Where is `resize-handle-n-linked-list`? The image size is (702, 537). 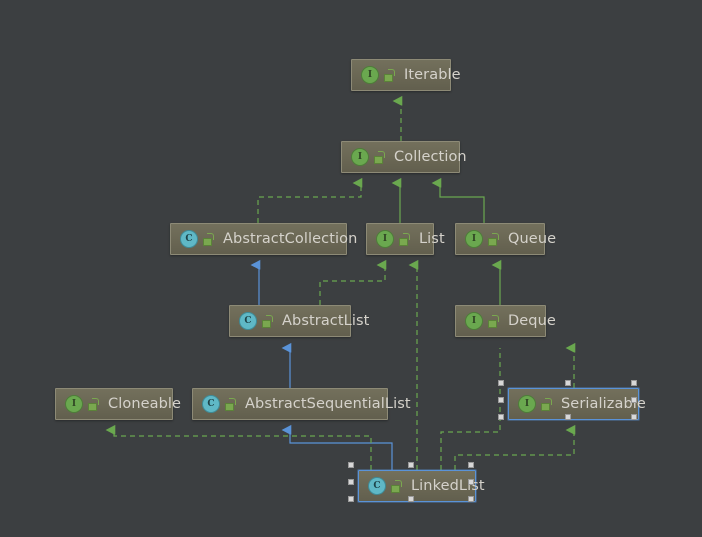 resize-handle-n-linked-list is located at coordinates (411, 465).